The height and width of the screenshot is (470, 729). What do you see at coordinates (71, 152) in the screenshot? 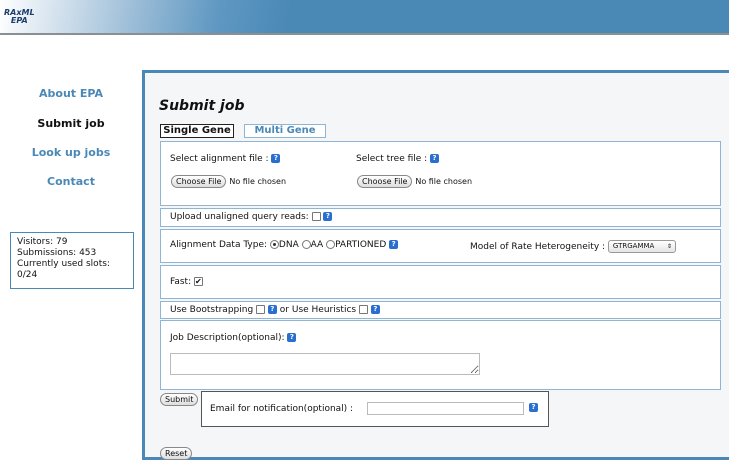
I see `sidebar-item-look-up-jobs: Look up jobs` at bounding box center [71, 152].